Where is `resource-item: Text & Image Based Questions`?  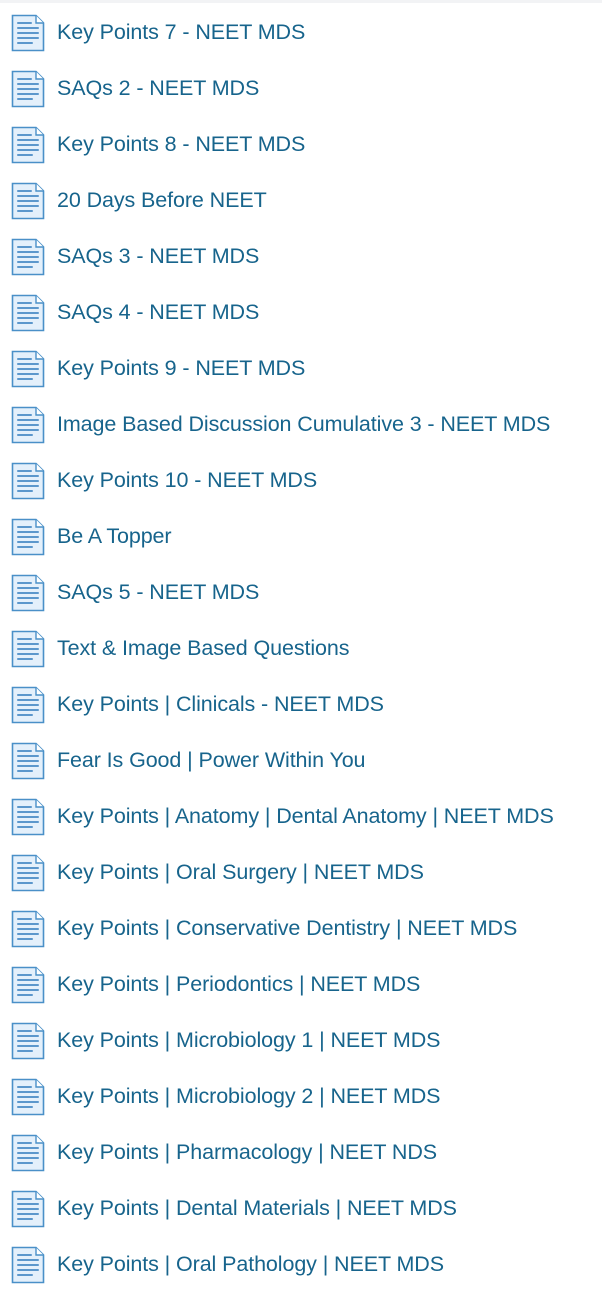 resource-item: Text & Image Based Questions is located at coordinates (301, 649).